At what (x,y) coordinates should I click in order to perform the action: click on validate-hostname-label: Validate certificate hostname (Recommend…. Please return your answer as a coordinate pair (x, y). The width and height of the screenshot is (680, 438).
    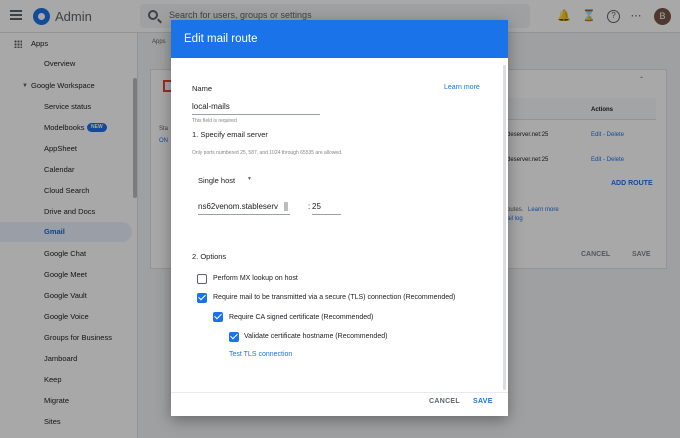
    Looking at the image, I should click on (316, 336).